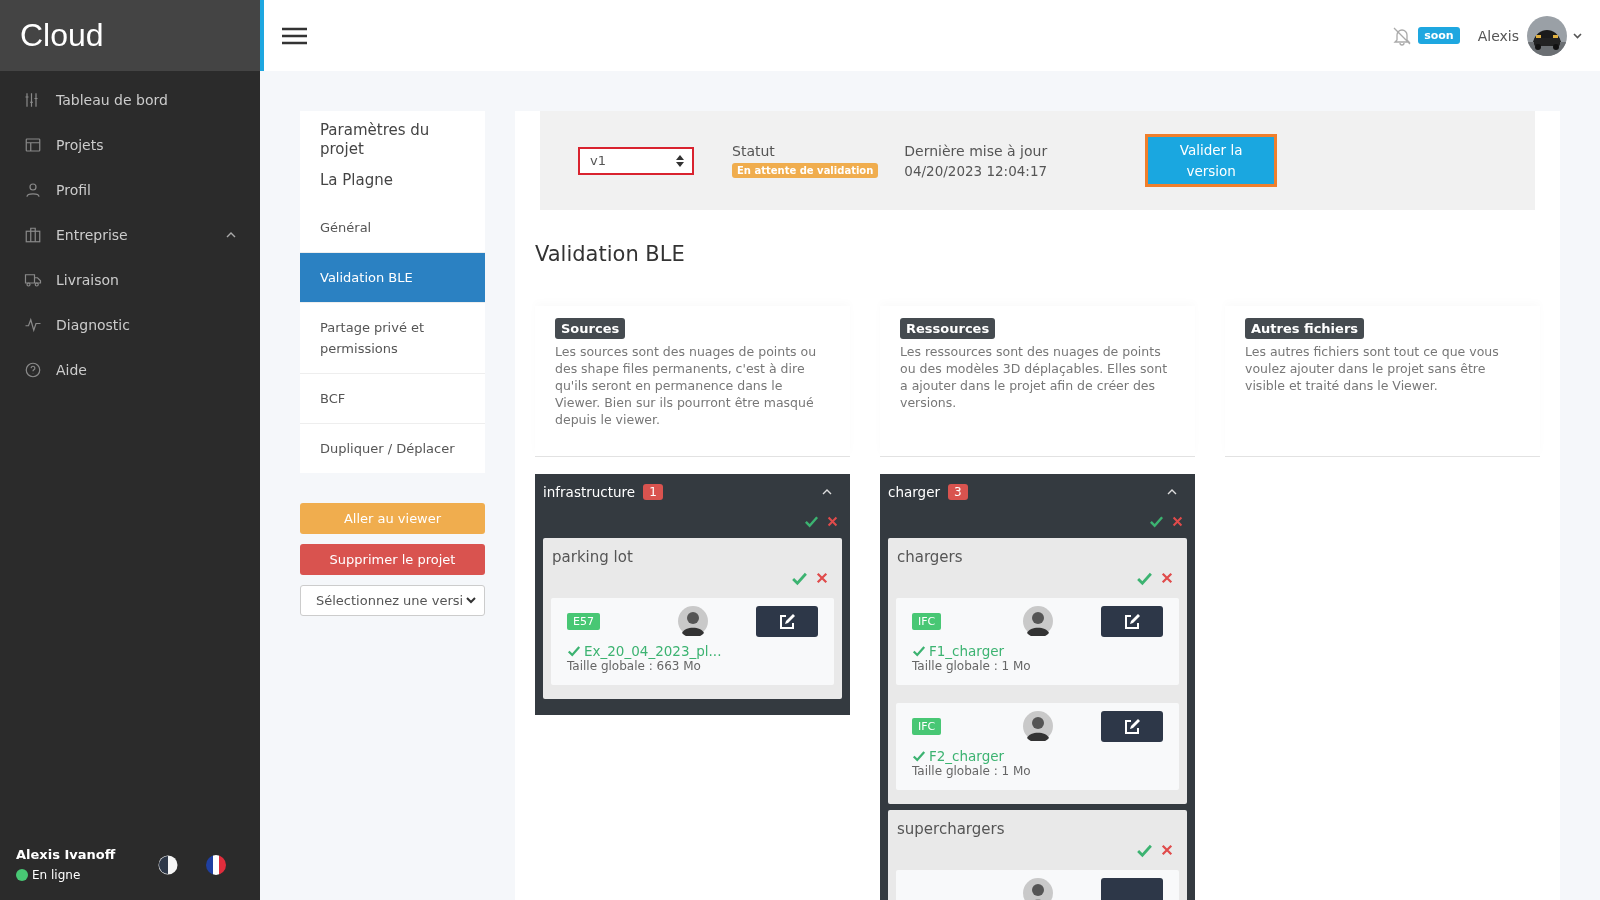 This screenshot has width=1600, height=900. Describe the element at coordinates (231, 234) in the screenshot. I see `caret-icon` at that location.